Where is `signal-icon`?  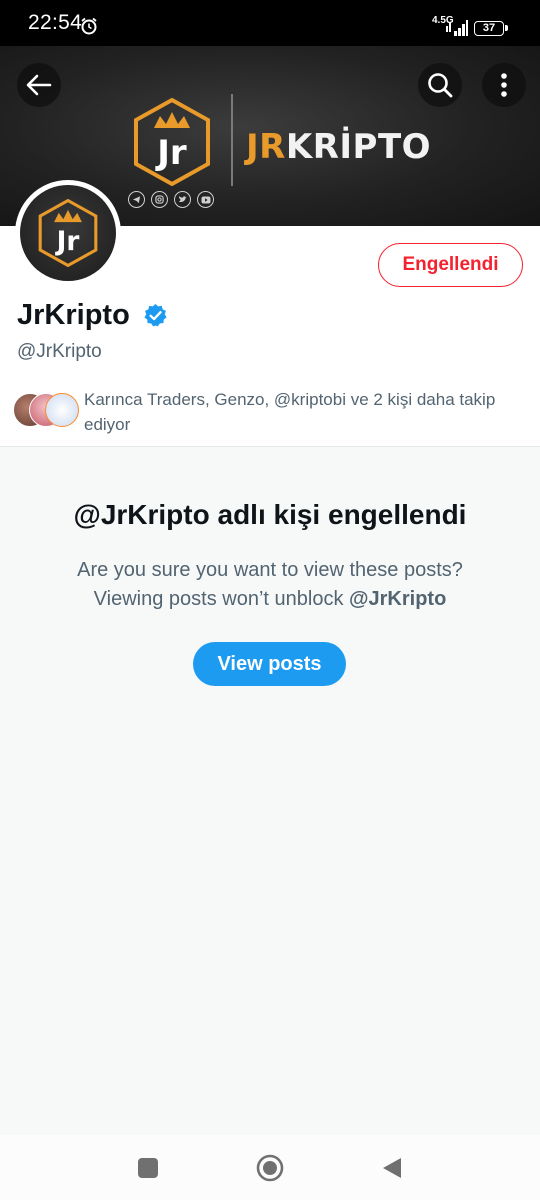 signal-icon is located at coordinates (457, 28).